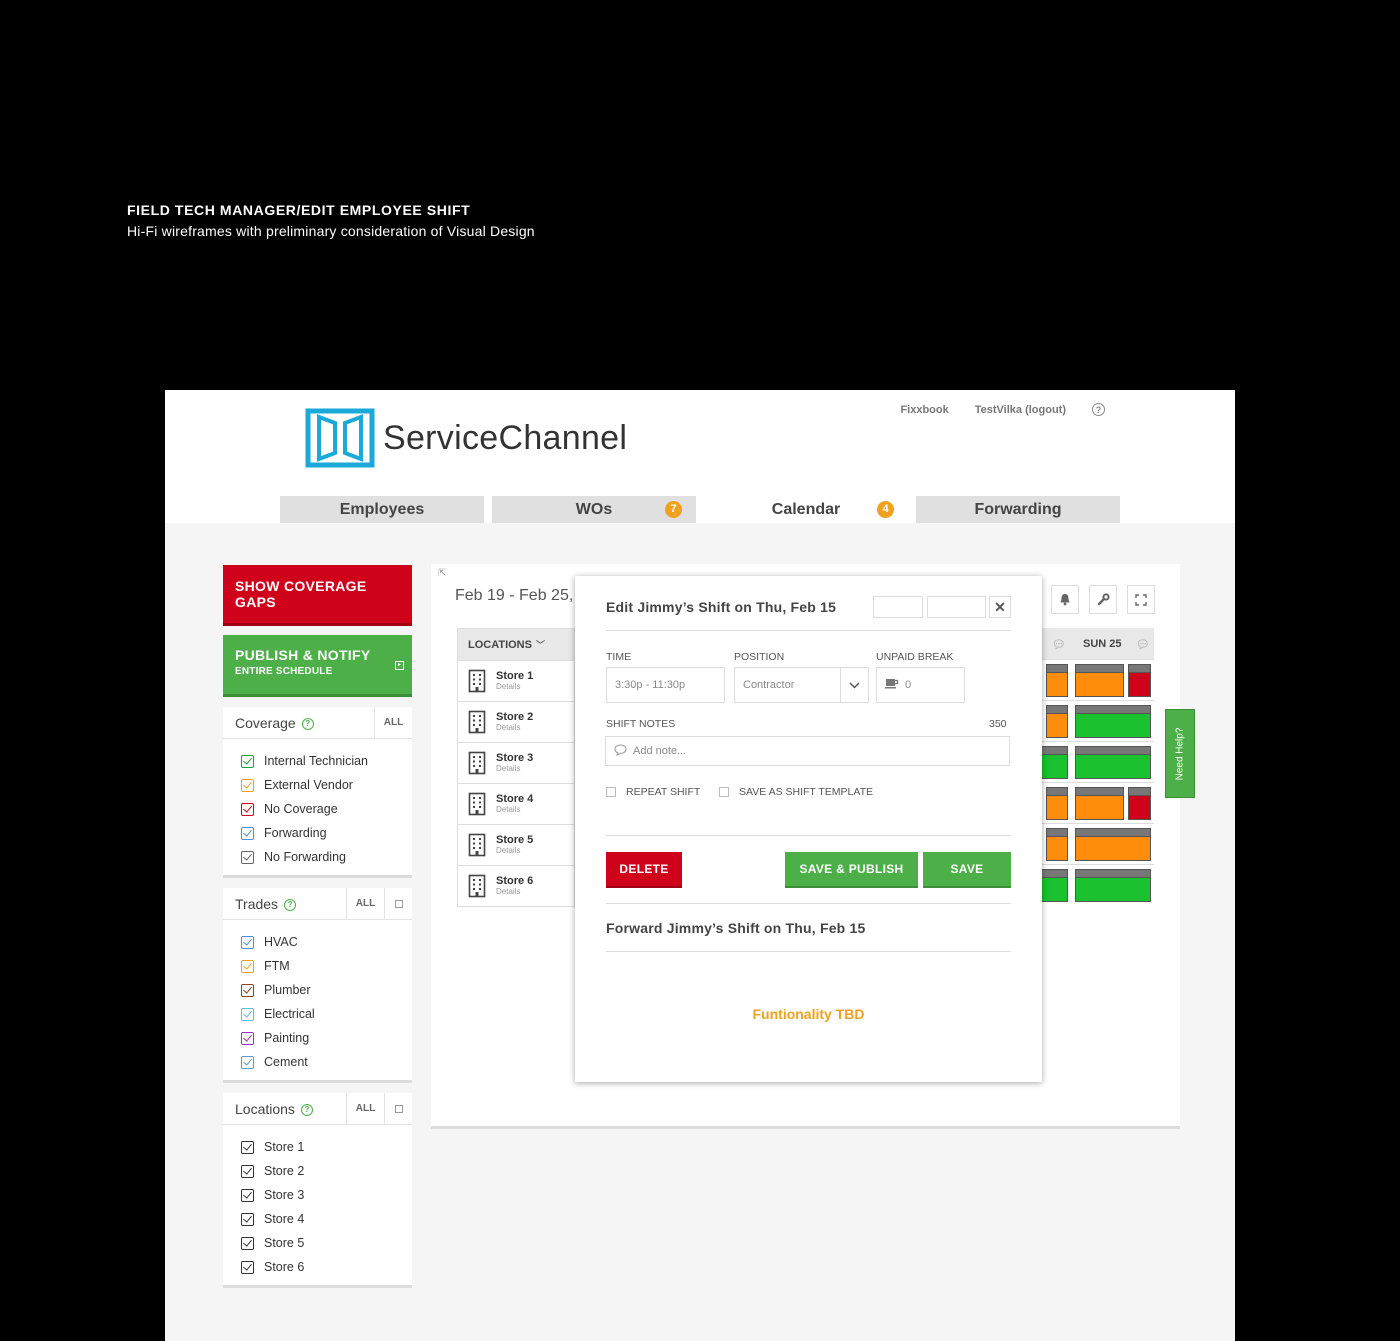 The image size is (1400, 1341). I want to click on trade-item: Electrical, so click(326, 1014).